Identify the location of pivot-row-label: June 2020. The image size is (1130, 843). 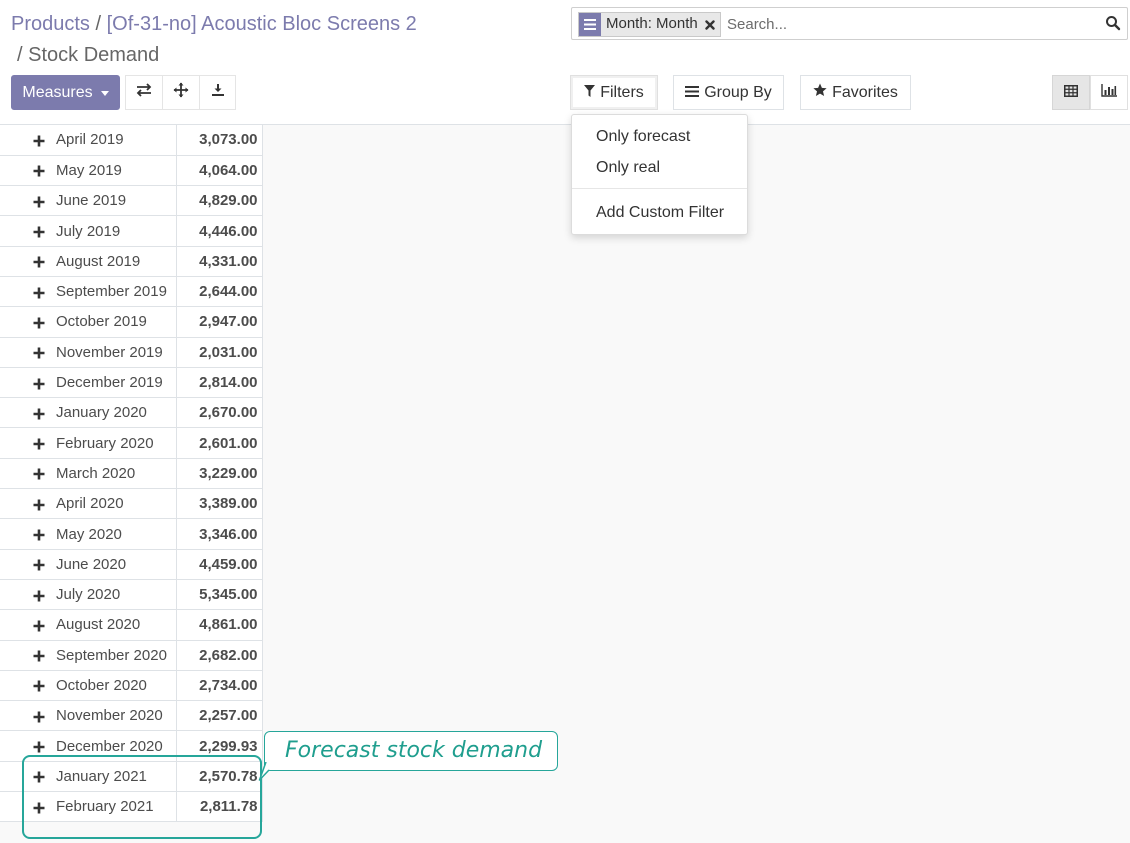
(91, 564).